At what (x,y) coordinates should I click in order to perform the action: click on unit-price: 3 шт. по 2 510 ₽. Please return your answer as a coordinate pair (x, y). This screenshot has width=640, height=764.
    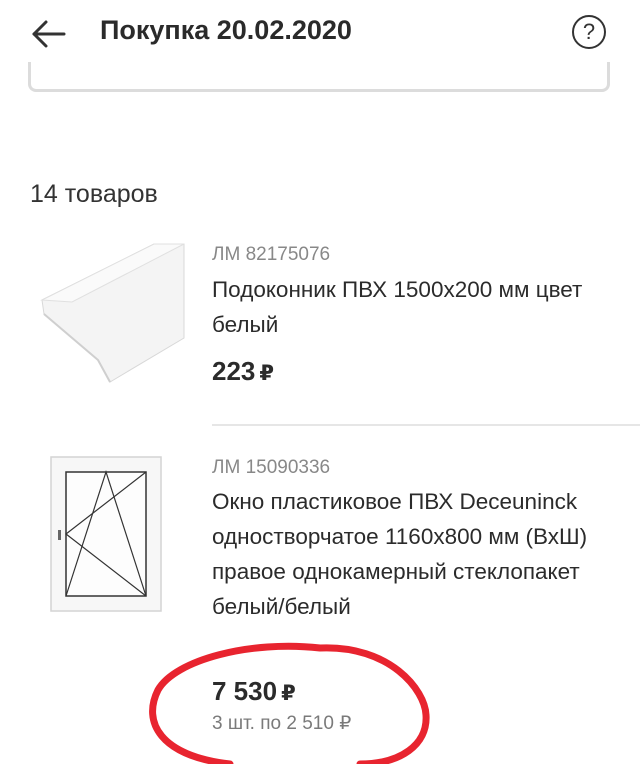
    Looking at the image, I should click on (282, 723).